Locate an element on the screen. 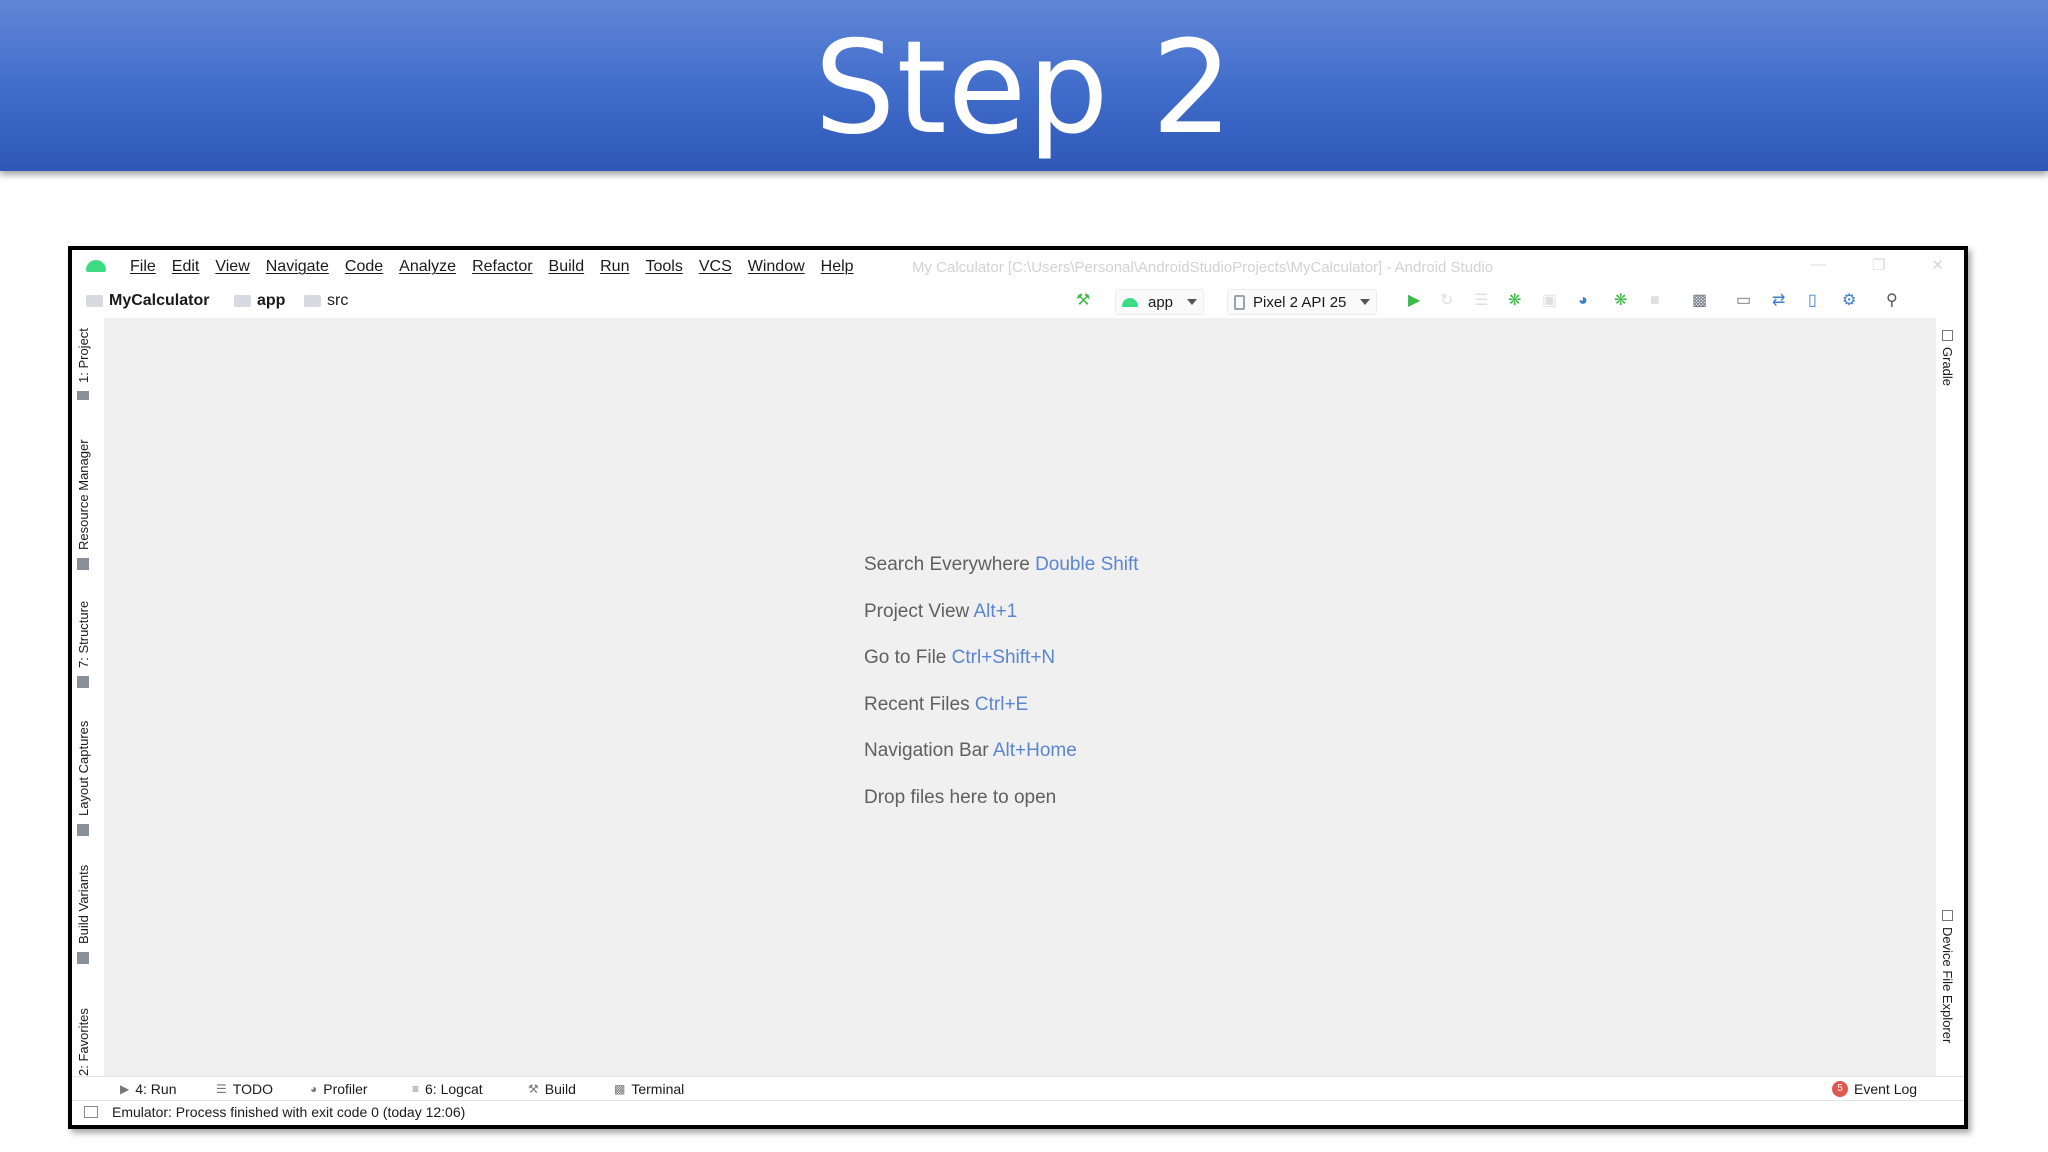 This screenshot has height=1152, width=2048. tab-build-variants: Build Variants is located at coordinates (83, 911).